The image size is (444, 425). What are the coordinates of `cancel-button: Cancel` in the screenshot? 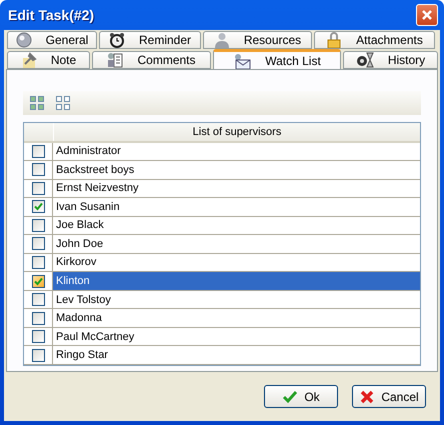 It's located at (389, 396).